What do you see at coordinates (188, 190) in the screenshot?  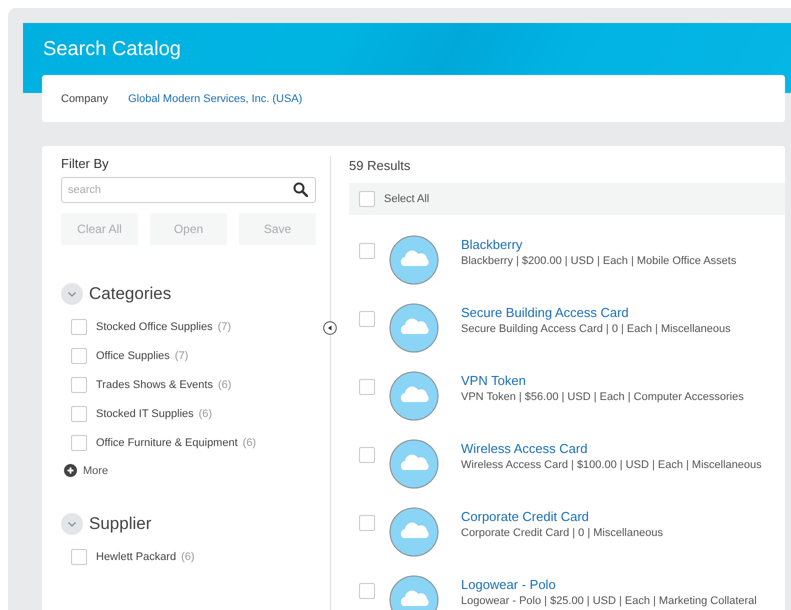 I see `search-field: search` at bounding box center [188, 190].